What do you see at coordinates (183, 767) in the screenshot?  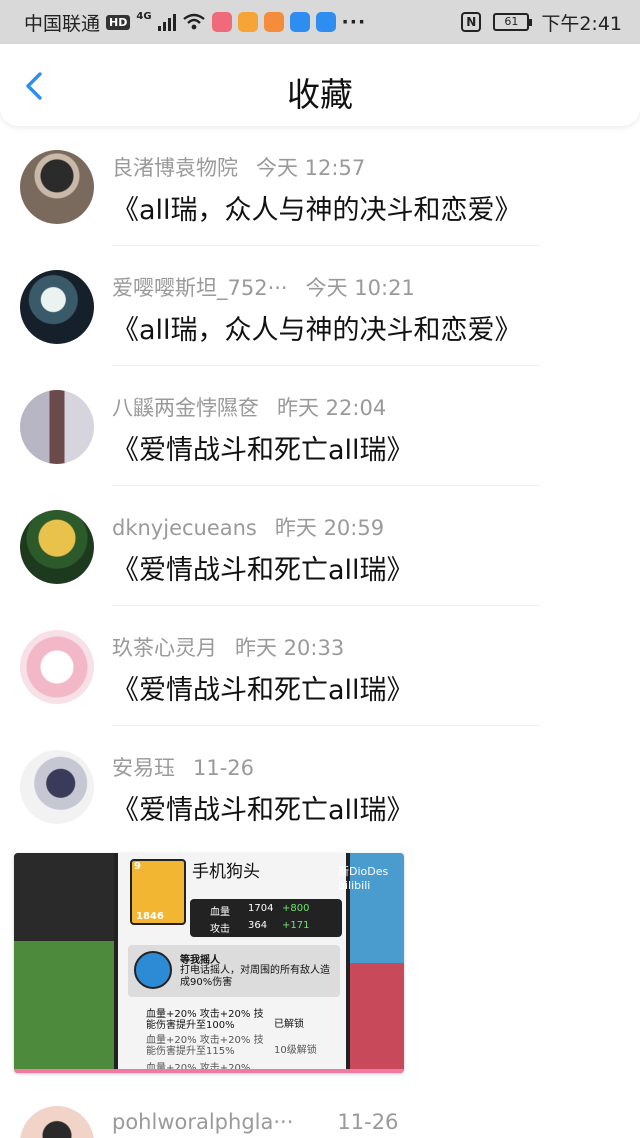 I see `item-meta: 安易珏 11-26` at bounding box center [183, 767].